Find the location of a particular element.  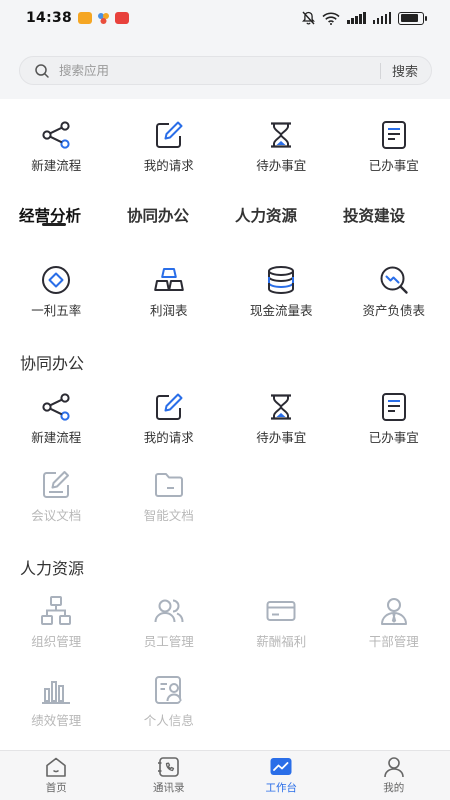

nav-contacts: 通讯录 is located at coordinates (169, 775).